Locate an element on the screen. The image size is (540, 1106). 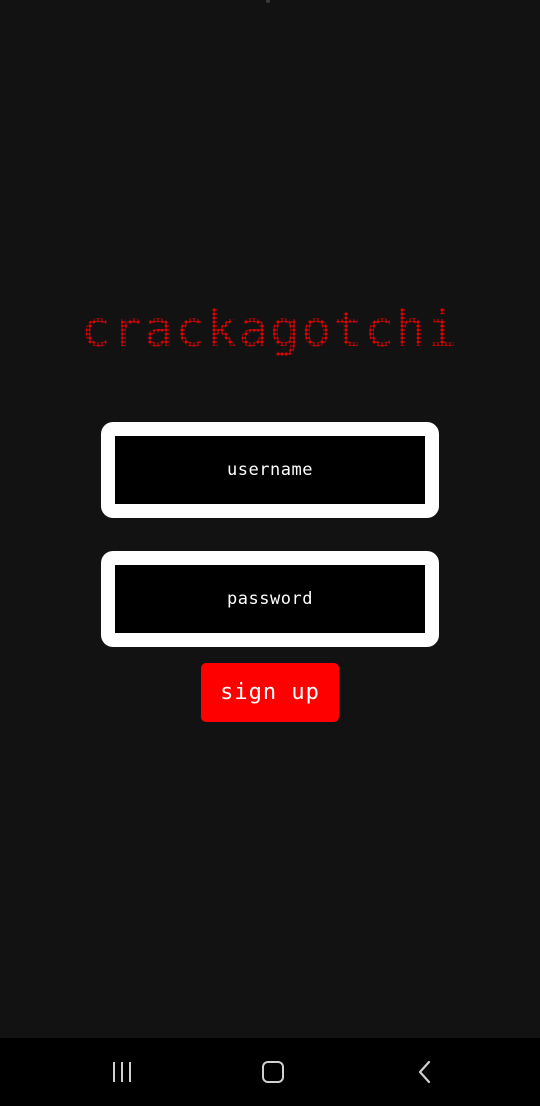
home-icon is located at coordinates (273, 1072).